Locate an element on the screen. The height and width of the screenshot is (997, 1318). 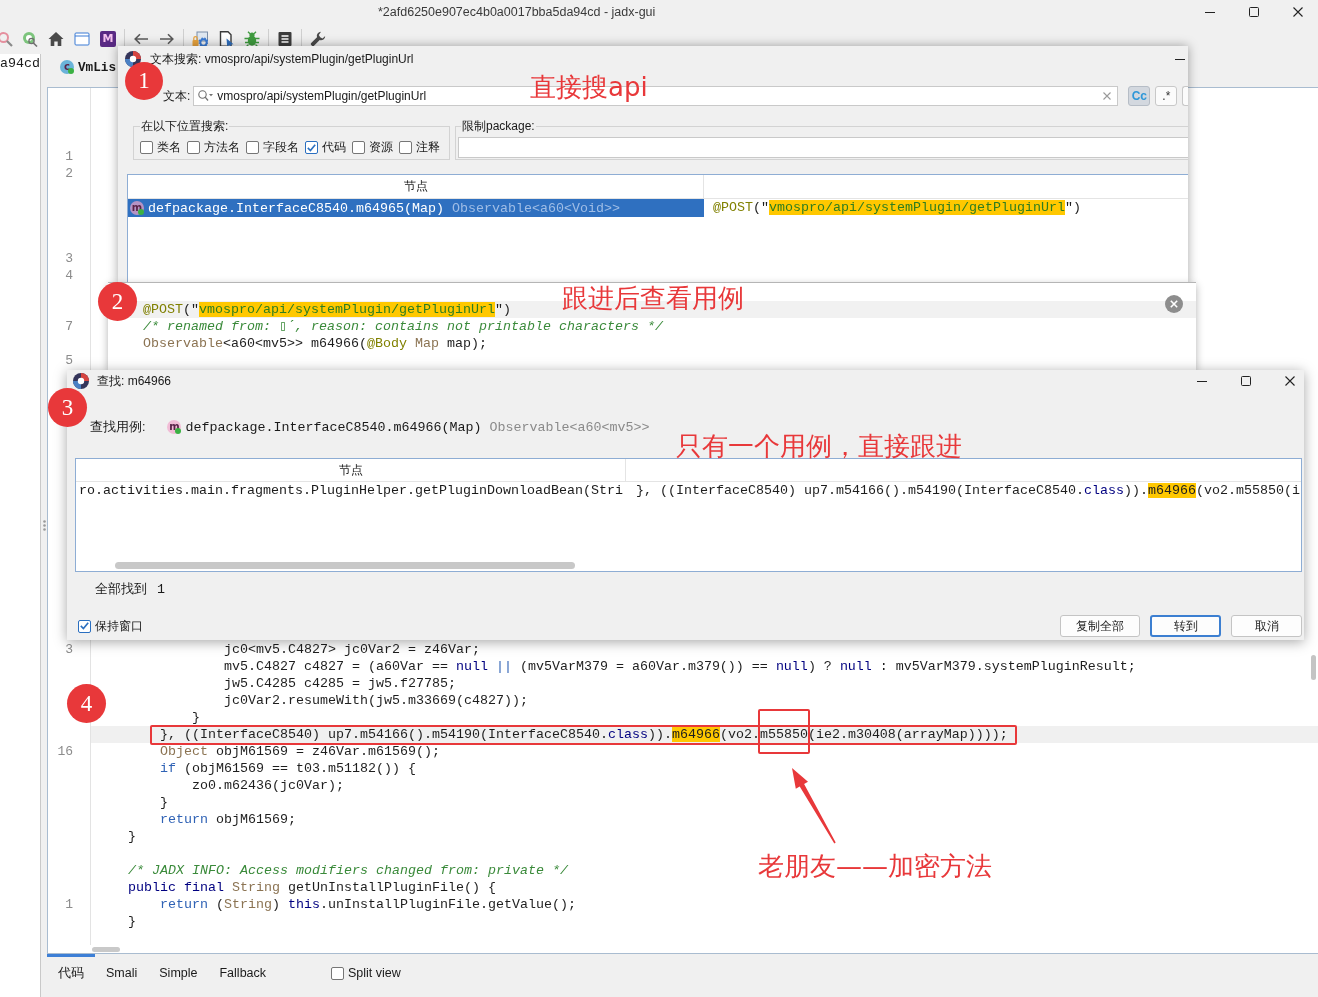
lock-gear-icon is located at coordinates (200, 39).